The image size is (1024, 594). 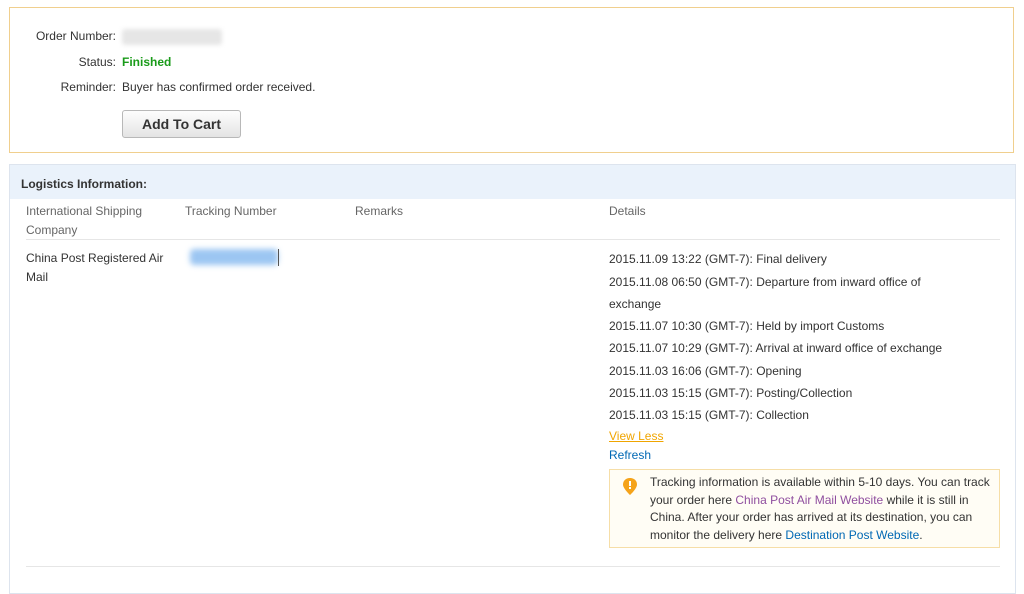 What do you see at coordinates (172, 37) in the screenshot?
I see `order-number-value-redacted` at bounding box center [172, 37].